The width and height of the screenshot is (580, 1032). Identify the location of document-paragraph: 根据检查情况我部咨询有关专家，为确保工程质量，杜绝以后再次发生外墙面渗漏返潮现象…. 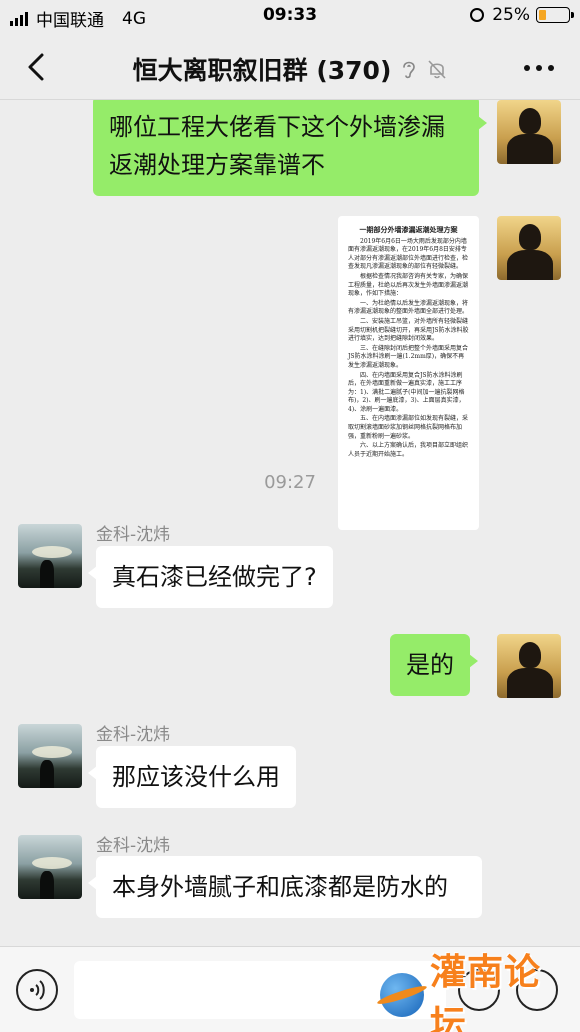
(408, 285).